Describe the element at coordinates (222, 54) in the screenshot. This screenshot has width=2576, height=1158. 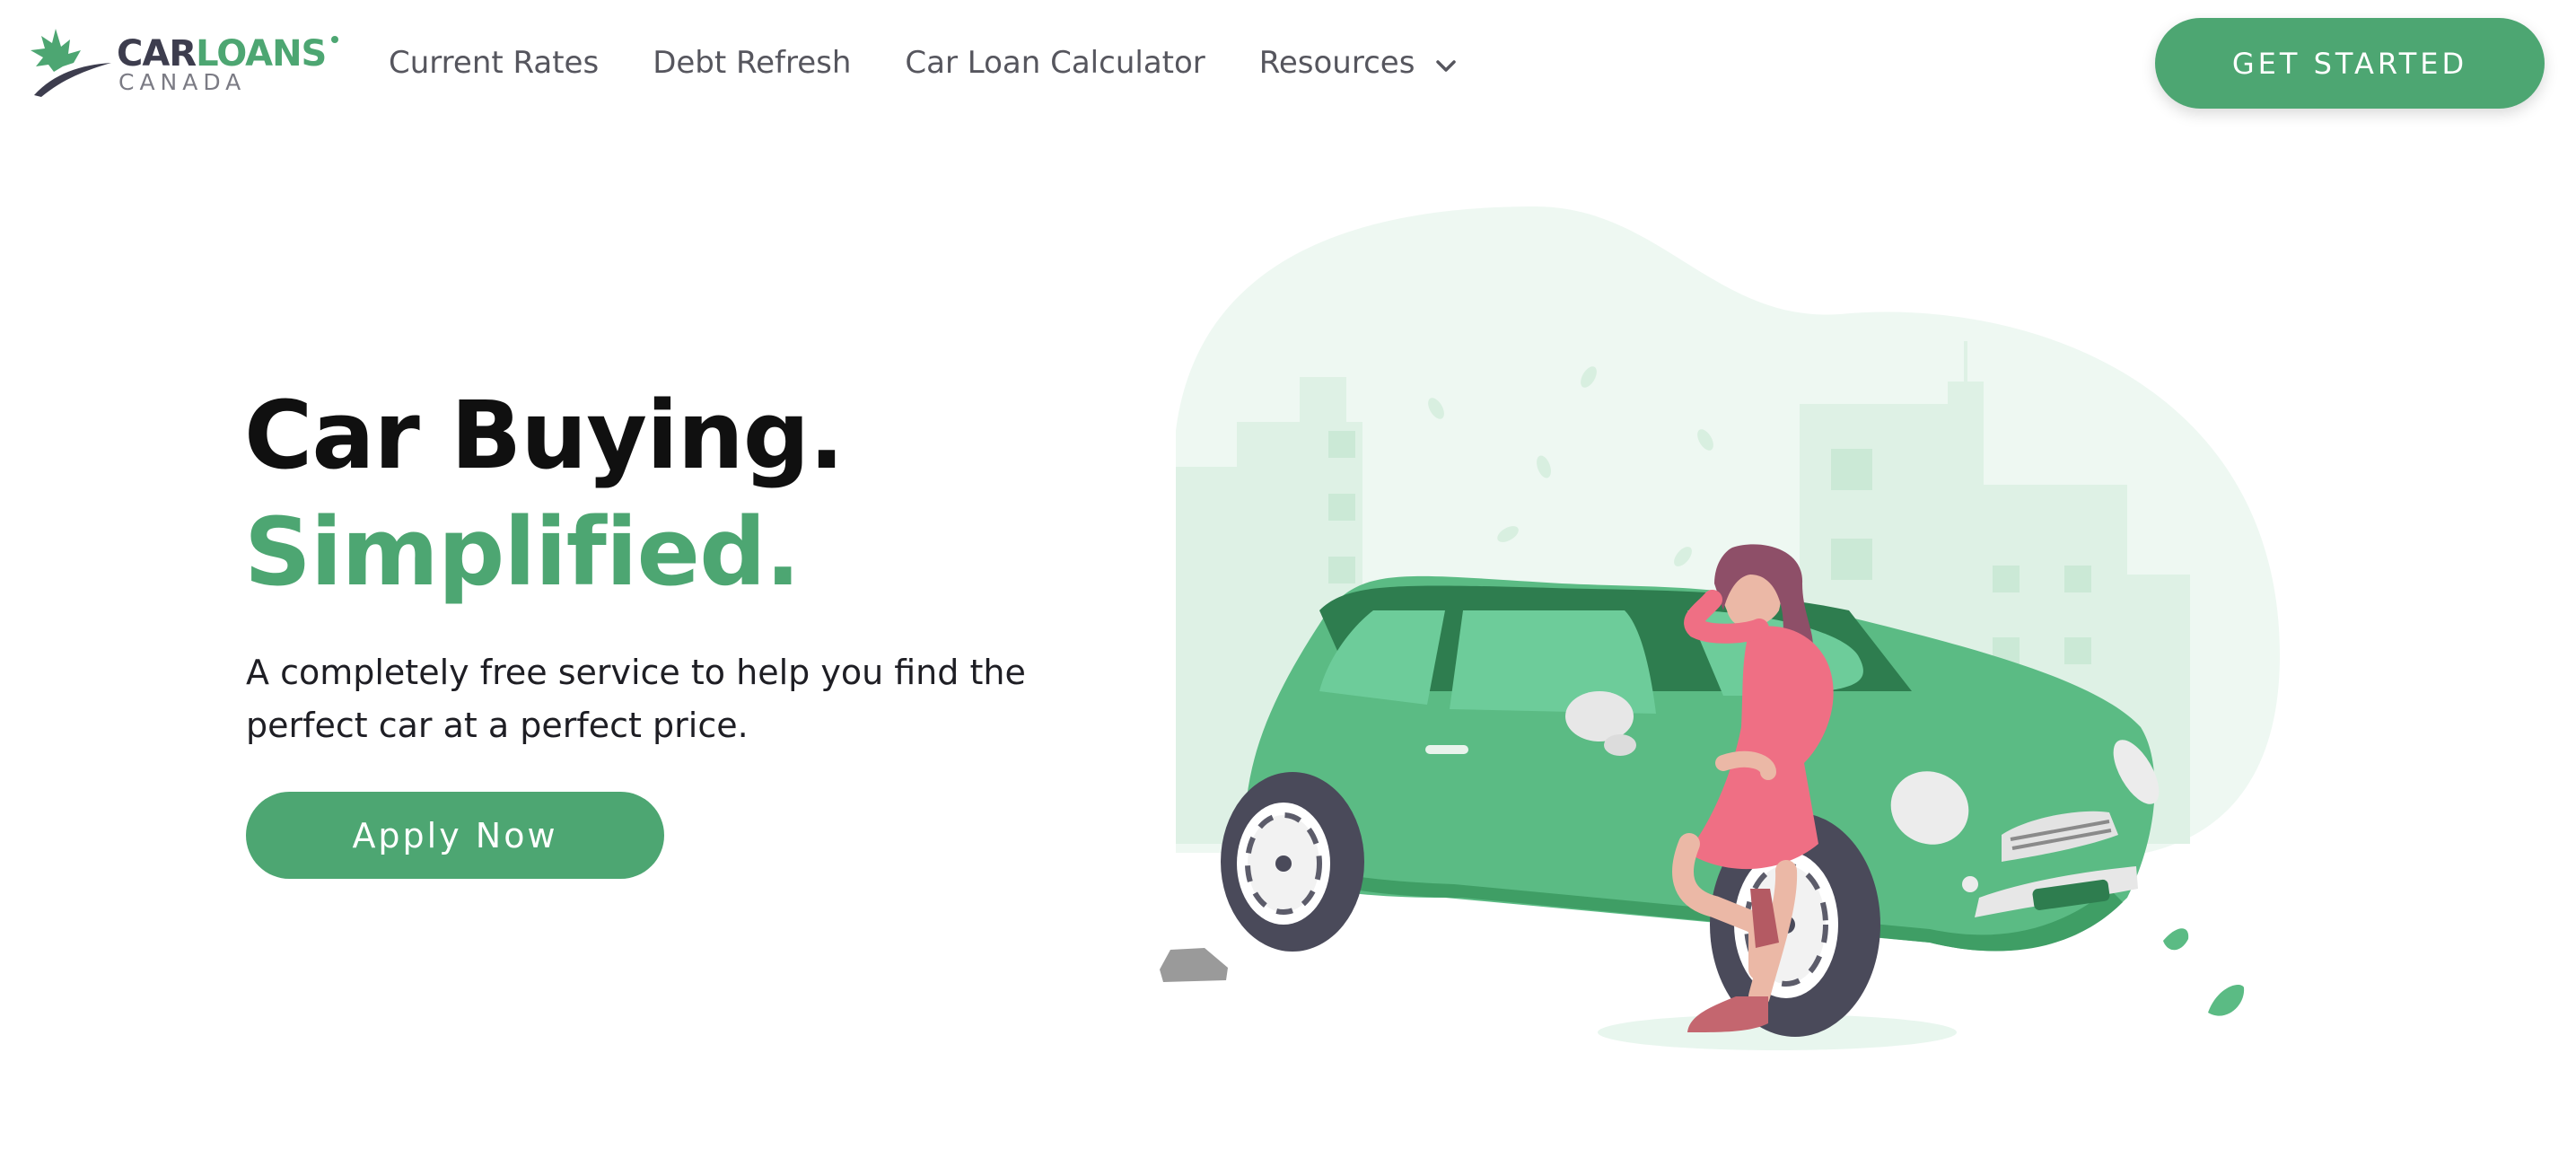
I see `logo-wordmark: CARLOANS` at that location.